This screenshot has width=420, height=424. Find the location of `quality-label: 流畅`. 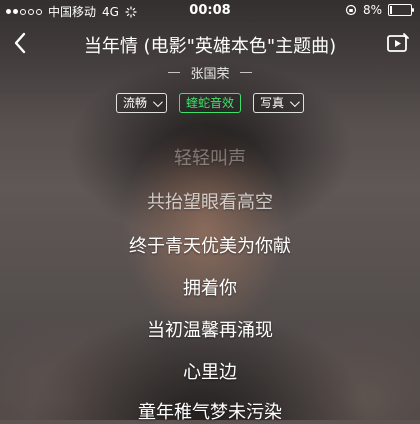

quality-label: 流畅 is located at coordinates (134, 103).